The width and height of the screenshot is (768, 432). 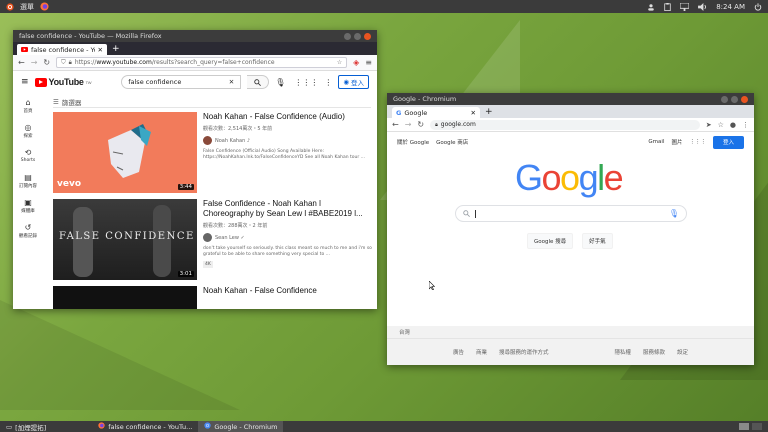 I want to click on settings-dots-icon: ⋮, so click(x=328, y=82).